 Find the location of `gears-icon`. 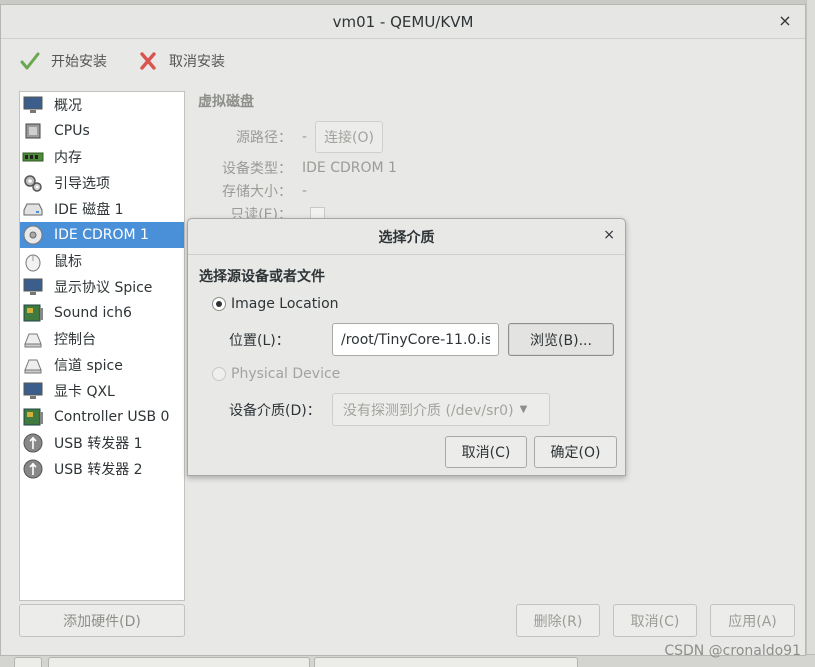

gears-icon is located at coordinates (33, 183).